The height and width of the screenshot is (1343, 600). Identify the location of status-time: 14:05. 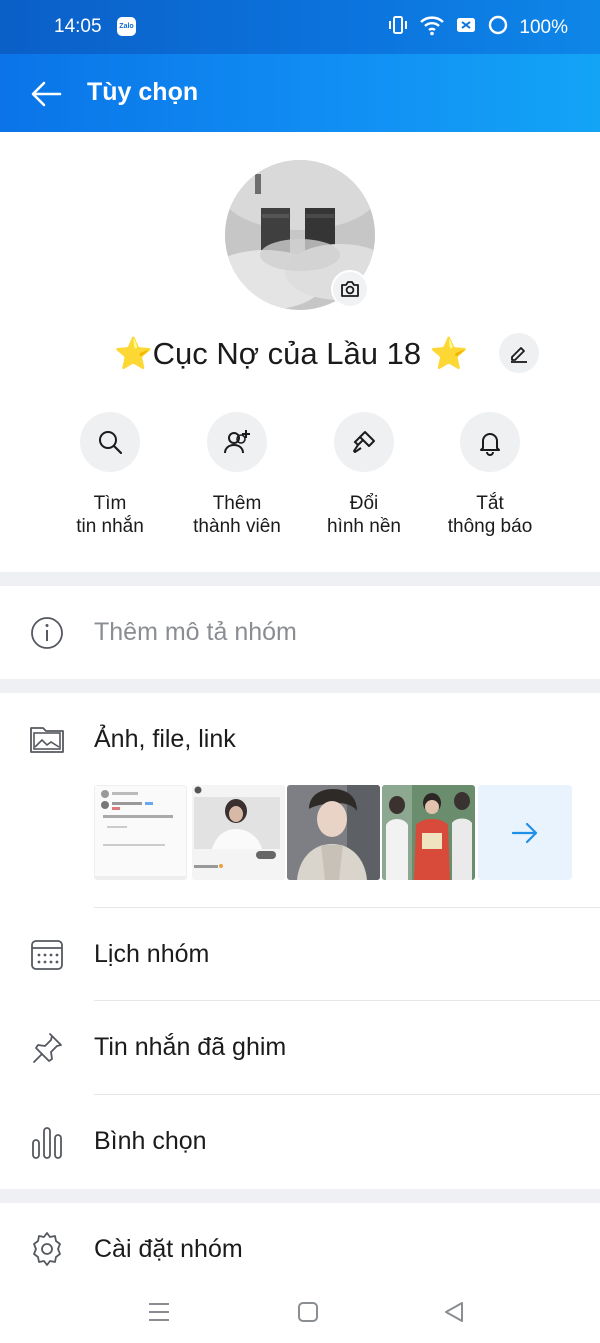
(78, 26).